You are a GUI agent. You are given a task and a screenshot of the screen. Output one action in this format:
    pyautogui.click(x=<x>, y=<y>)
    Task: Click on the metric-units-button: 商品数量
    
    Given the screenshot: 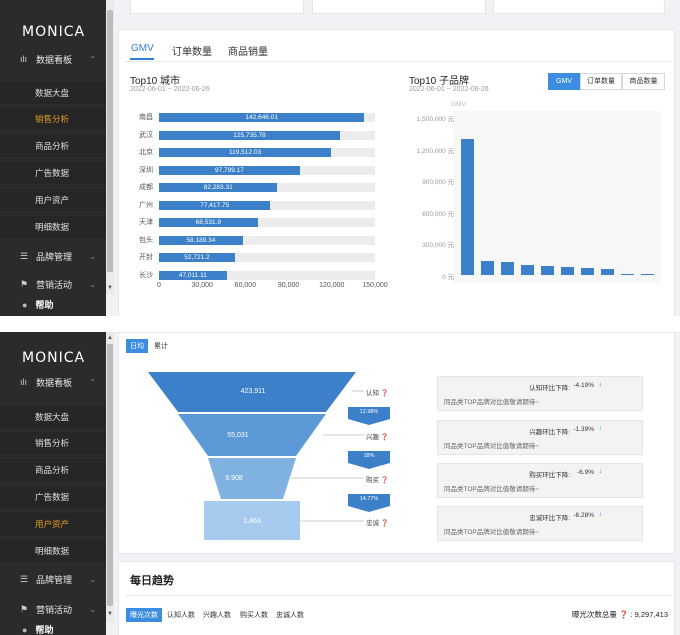 What is the action you would take?
    pyautogui.click(x=643, y=81)
    